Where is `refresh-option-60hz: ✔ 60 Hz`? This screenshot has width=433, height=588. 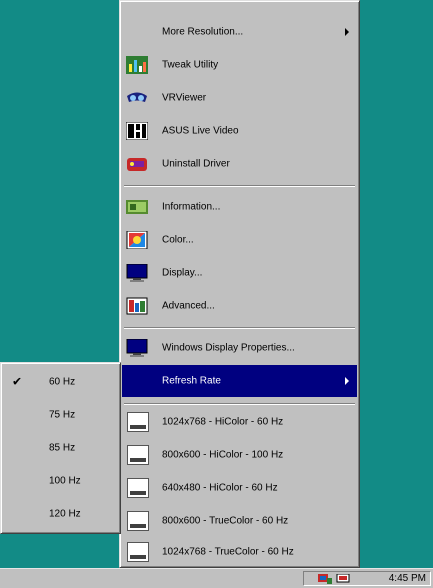 refresh-option-60hz: ✔ 60 Hz is located at coordinates (60, 382).